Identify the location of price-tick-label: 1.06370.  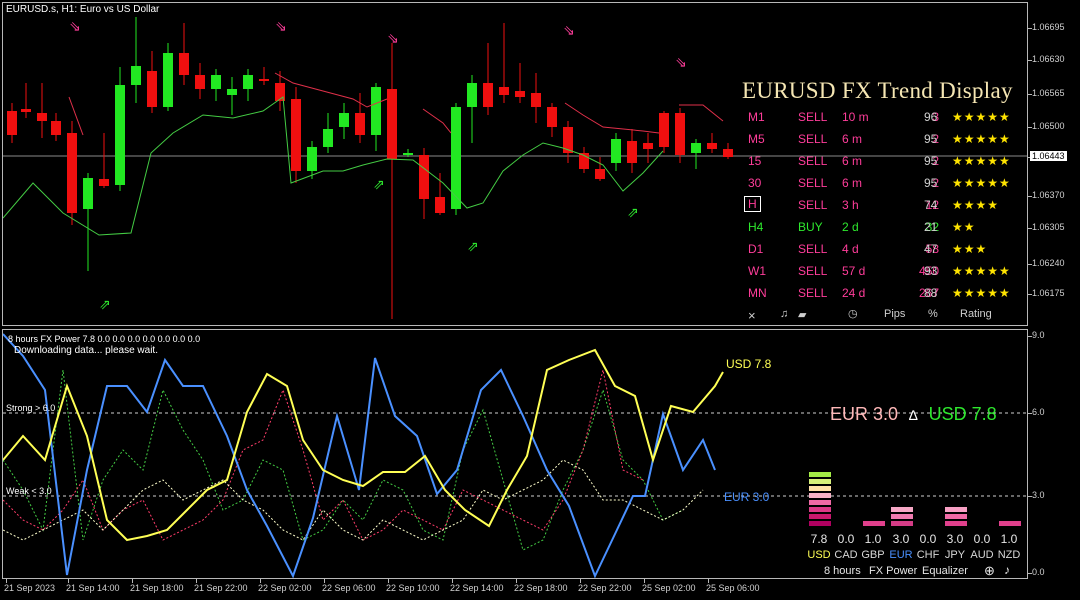
(1048, 195).